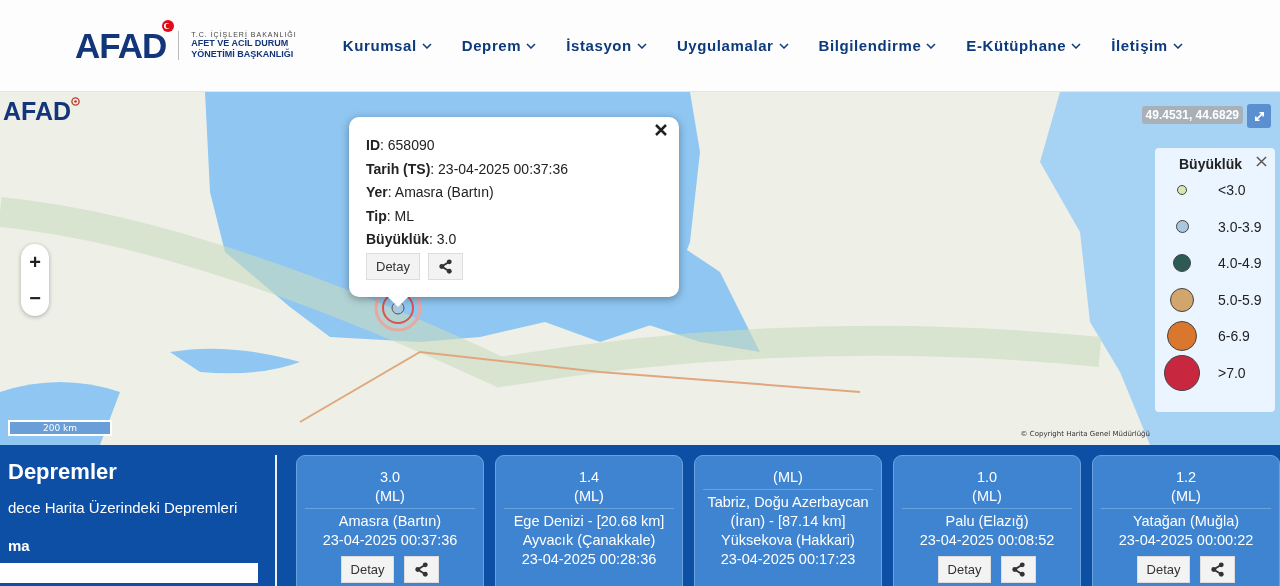 This screenshot has height=586, width=1280. I want to click on zoom-out-button: −, so click(35, 298).